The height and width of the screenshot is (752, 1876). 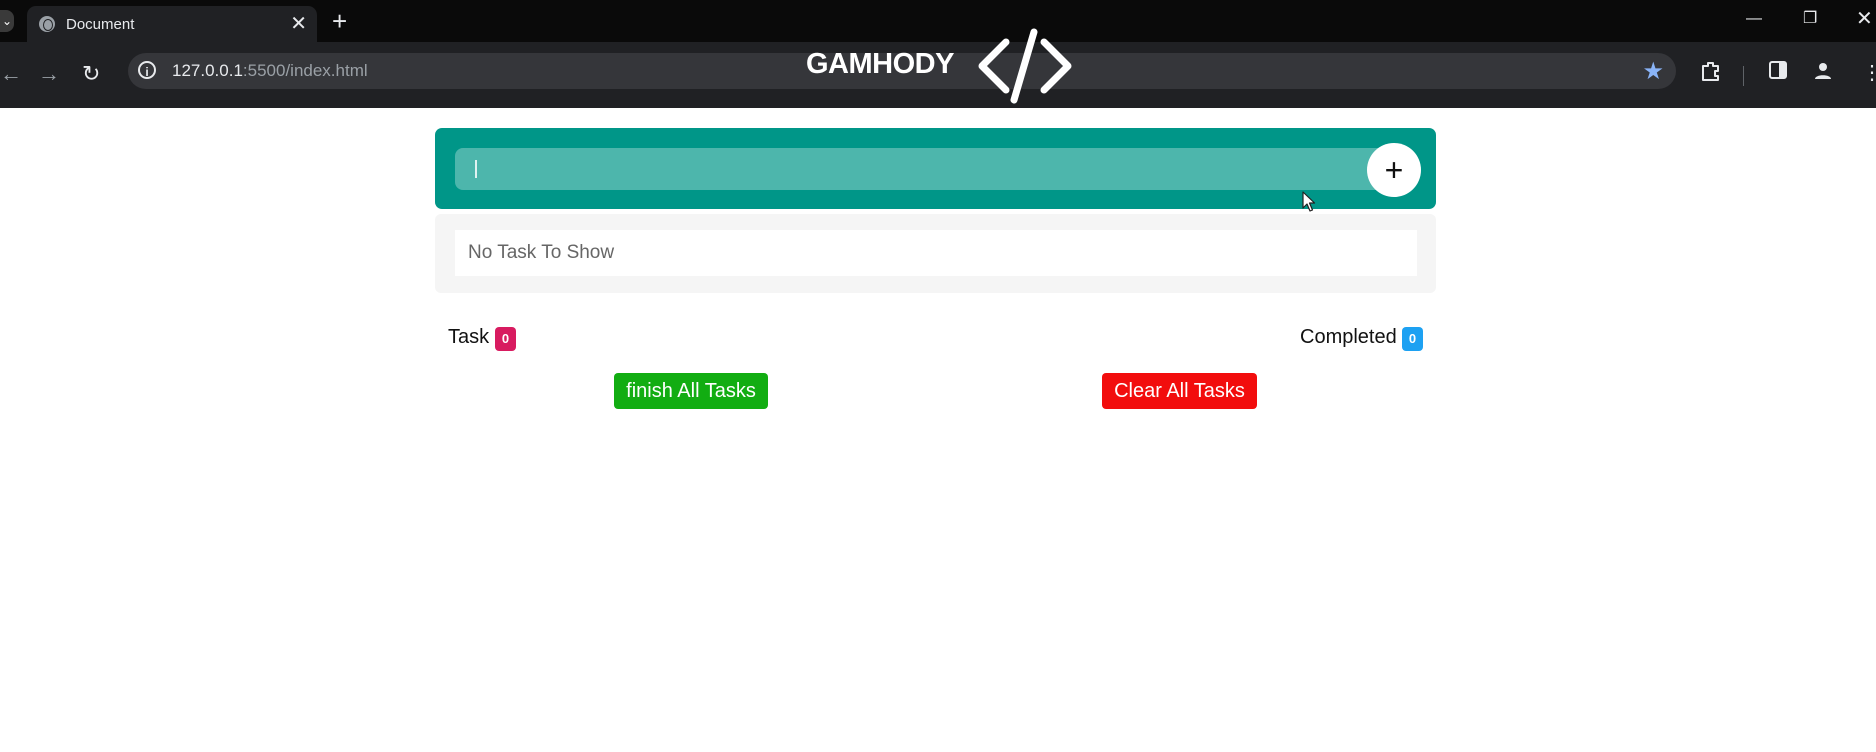 I want to click on task-input, so click(x=935, y=169).